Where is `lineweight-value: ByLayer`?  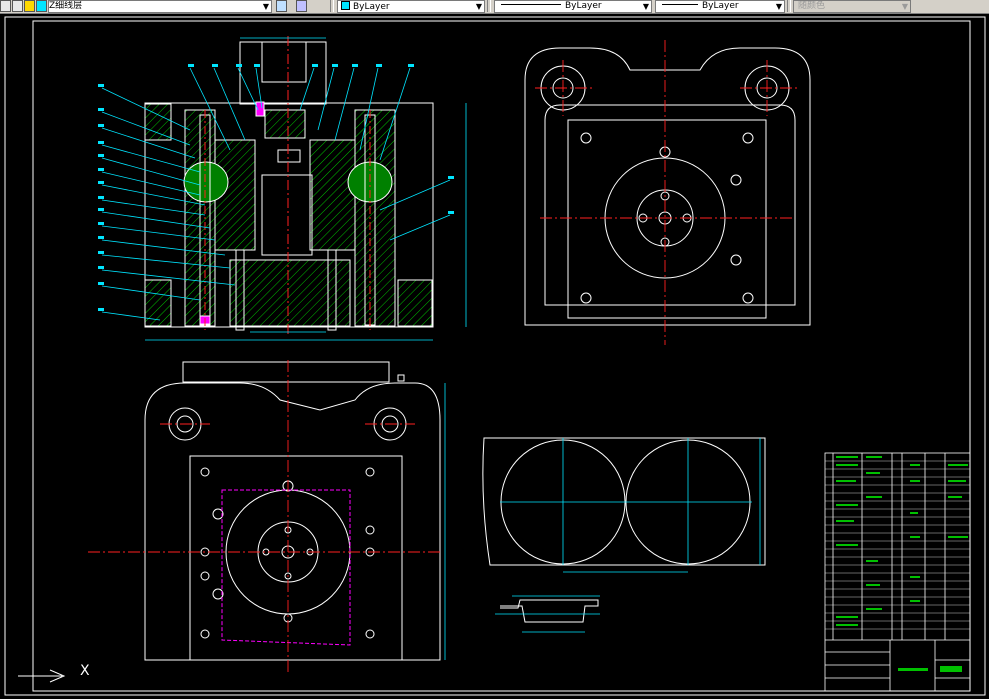
lineweight-value: ByLayer is located at coordinates (720, 6).